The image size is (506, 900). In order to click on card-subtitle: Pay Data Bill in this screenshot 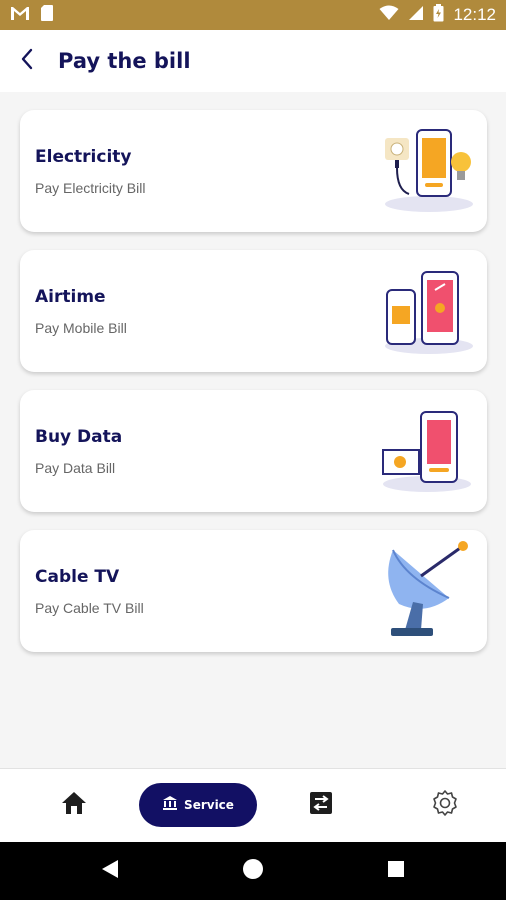, I will do `click(75, 468)`.